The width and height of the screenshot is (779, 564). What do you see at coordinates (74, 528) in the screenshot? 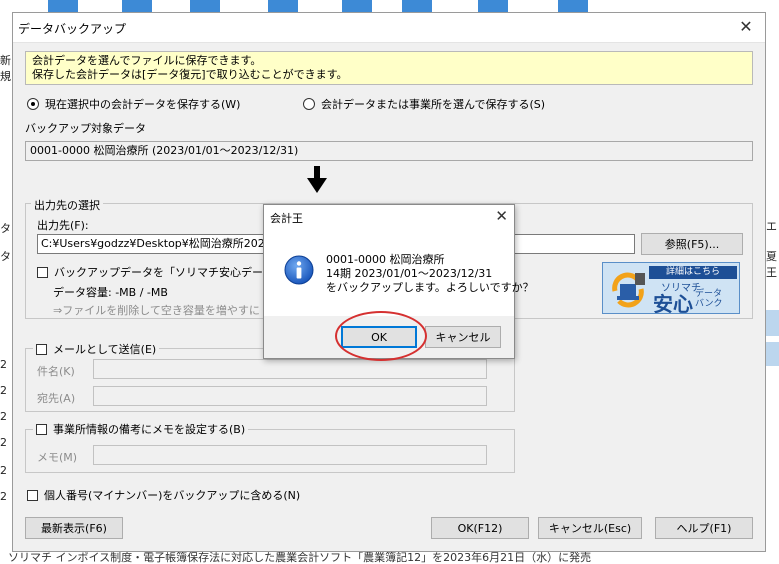
I see `refresh-button: 最新表示(F6)` at bounding box center [74, 528].